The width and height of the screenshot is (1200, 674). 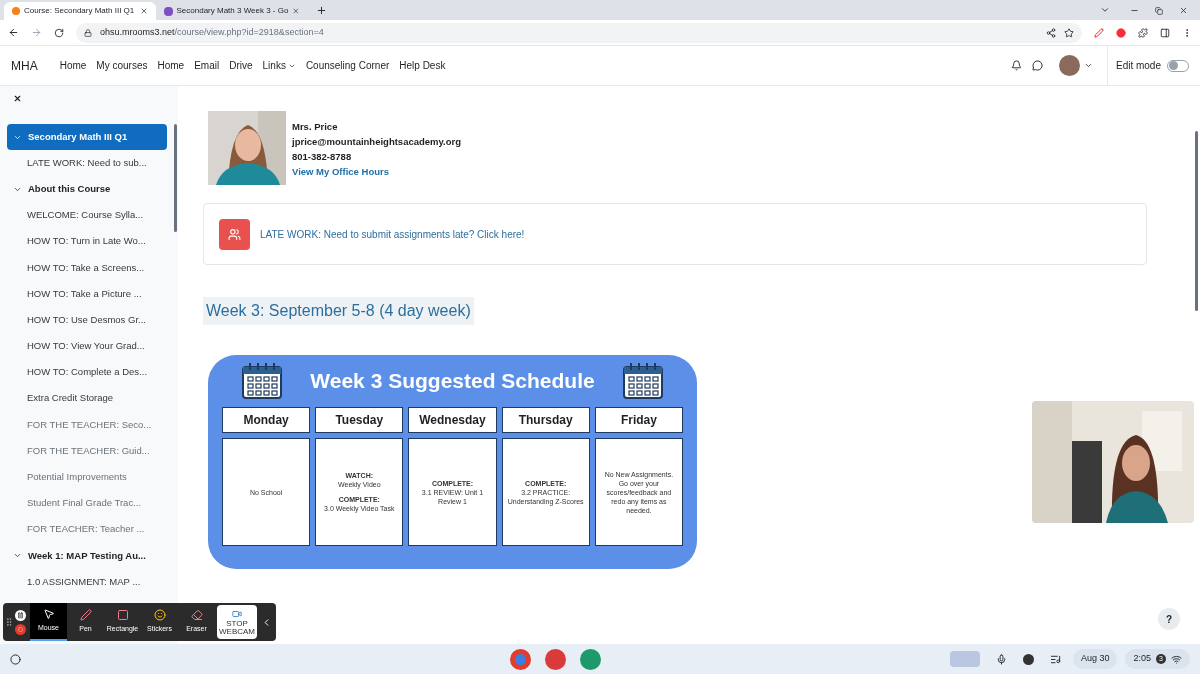 What do you see at coordinates (1143, 32) in the screenshot?
I see `extensions-icon` at bounding box center [1143, 32].